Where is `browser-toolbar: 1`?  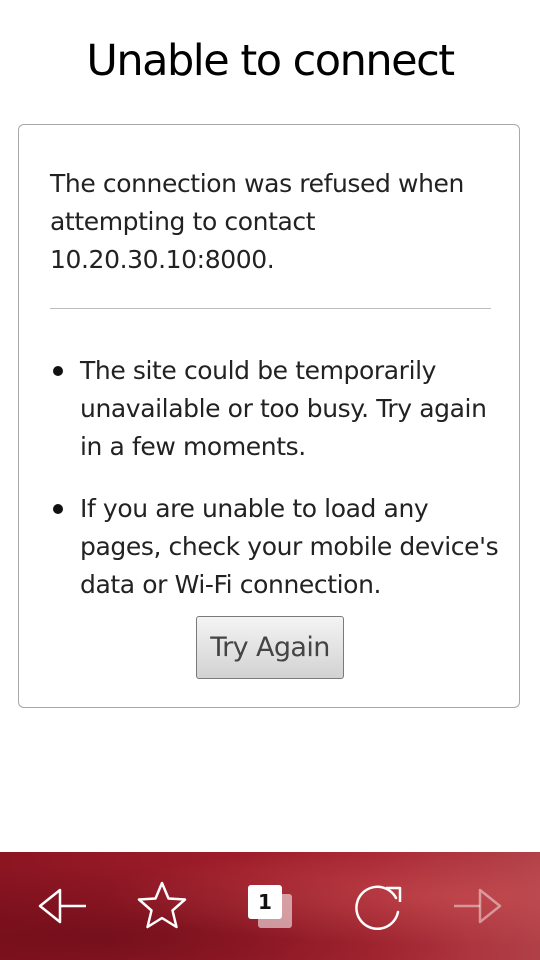
browser-toolbar: 1 is located at coordinates (270, 906).